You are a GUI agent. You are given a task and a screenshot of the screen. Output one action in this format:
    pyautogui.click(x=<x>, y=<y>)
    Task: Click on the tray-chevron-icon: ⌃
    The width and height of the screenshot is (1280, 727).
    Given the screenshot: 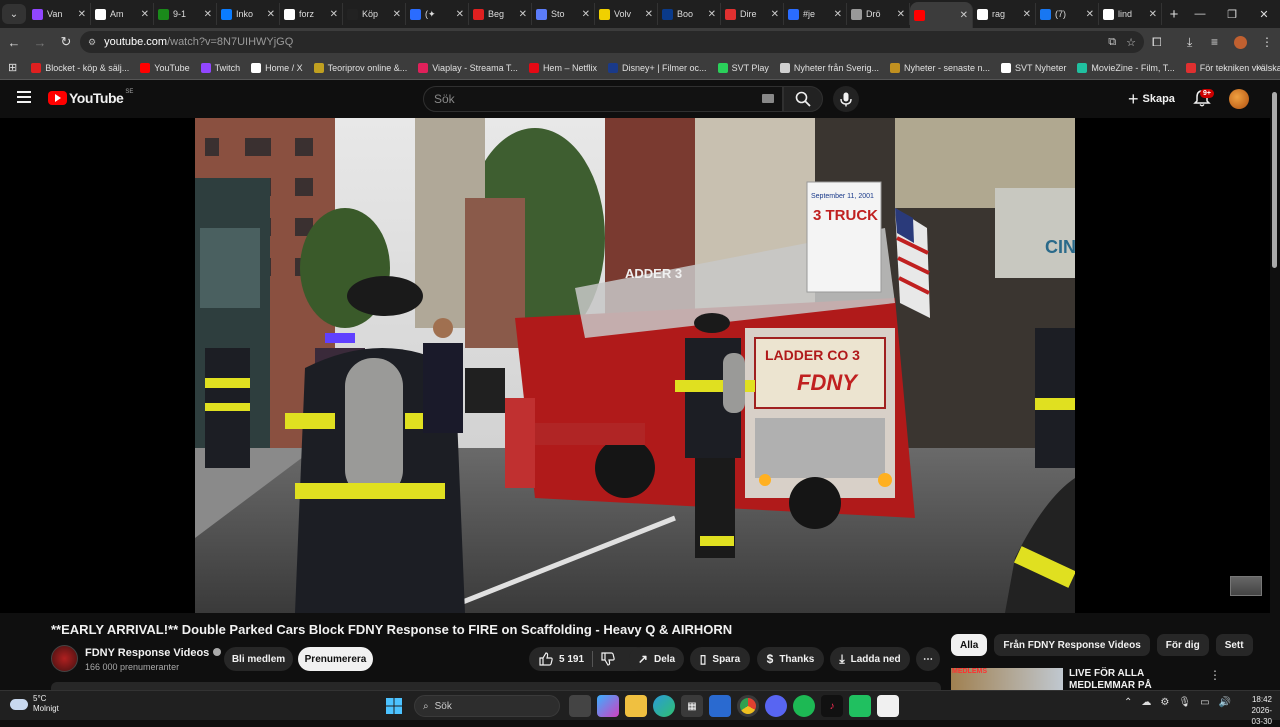 What is the action you would take?
    pyautogui.click(x=1128, y=702)
    